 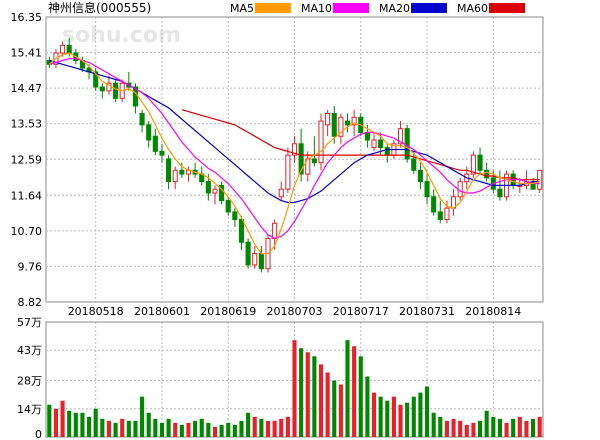 What do you see at coordinates (27, 53) in the screenshot?
I see `price-tick-label: 15.41` at bounding box center [27, 53].